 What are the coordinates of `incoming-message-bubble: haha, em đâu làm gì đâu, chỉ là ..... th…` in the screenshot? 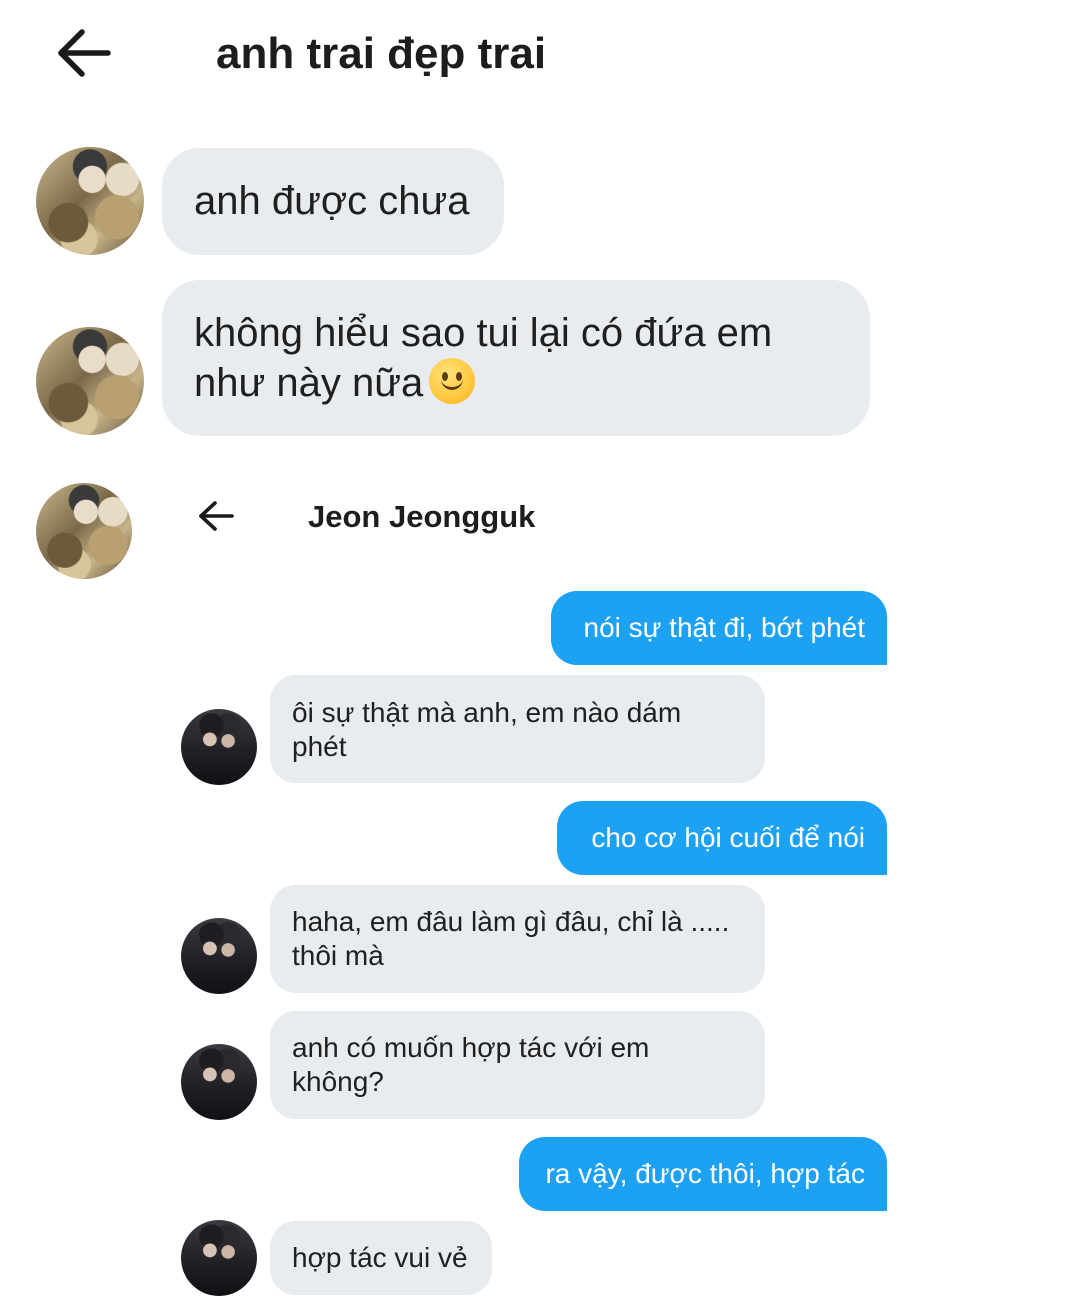 It's located at (517, 939).